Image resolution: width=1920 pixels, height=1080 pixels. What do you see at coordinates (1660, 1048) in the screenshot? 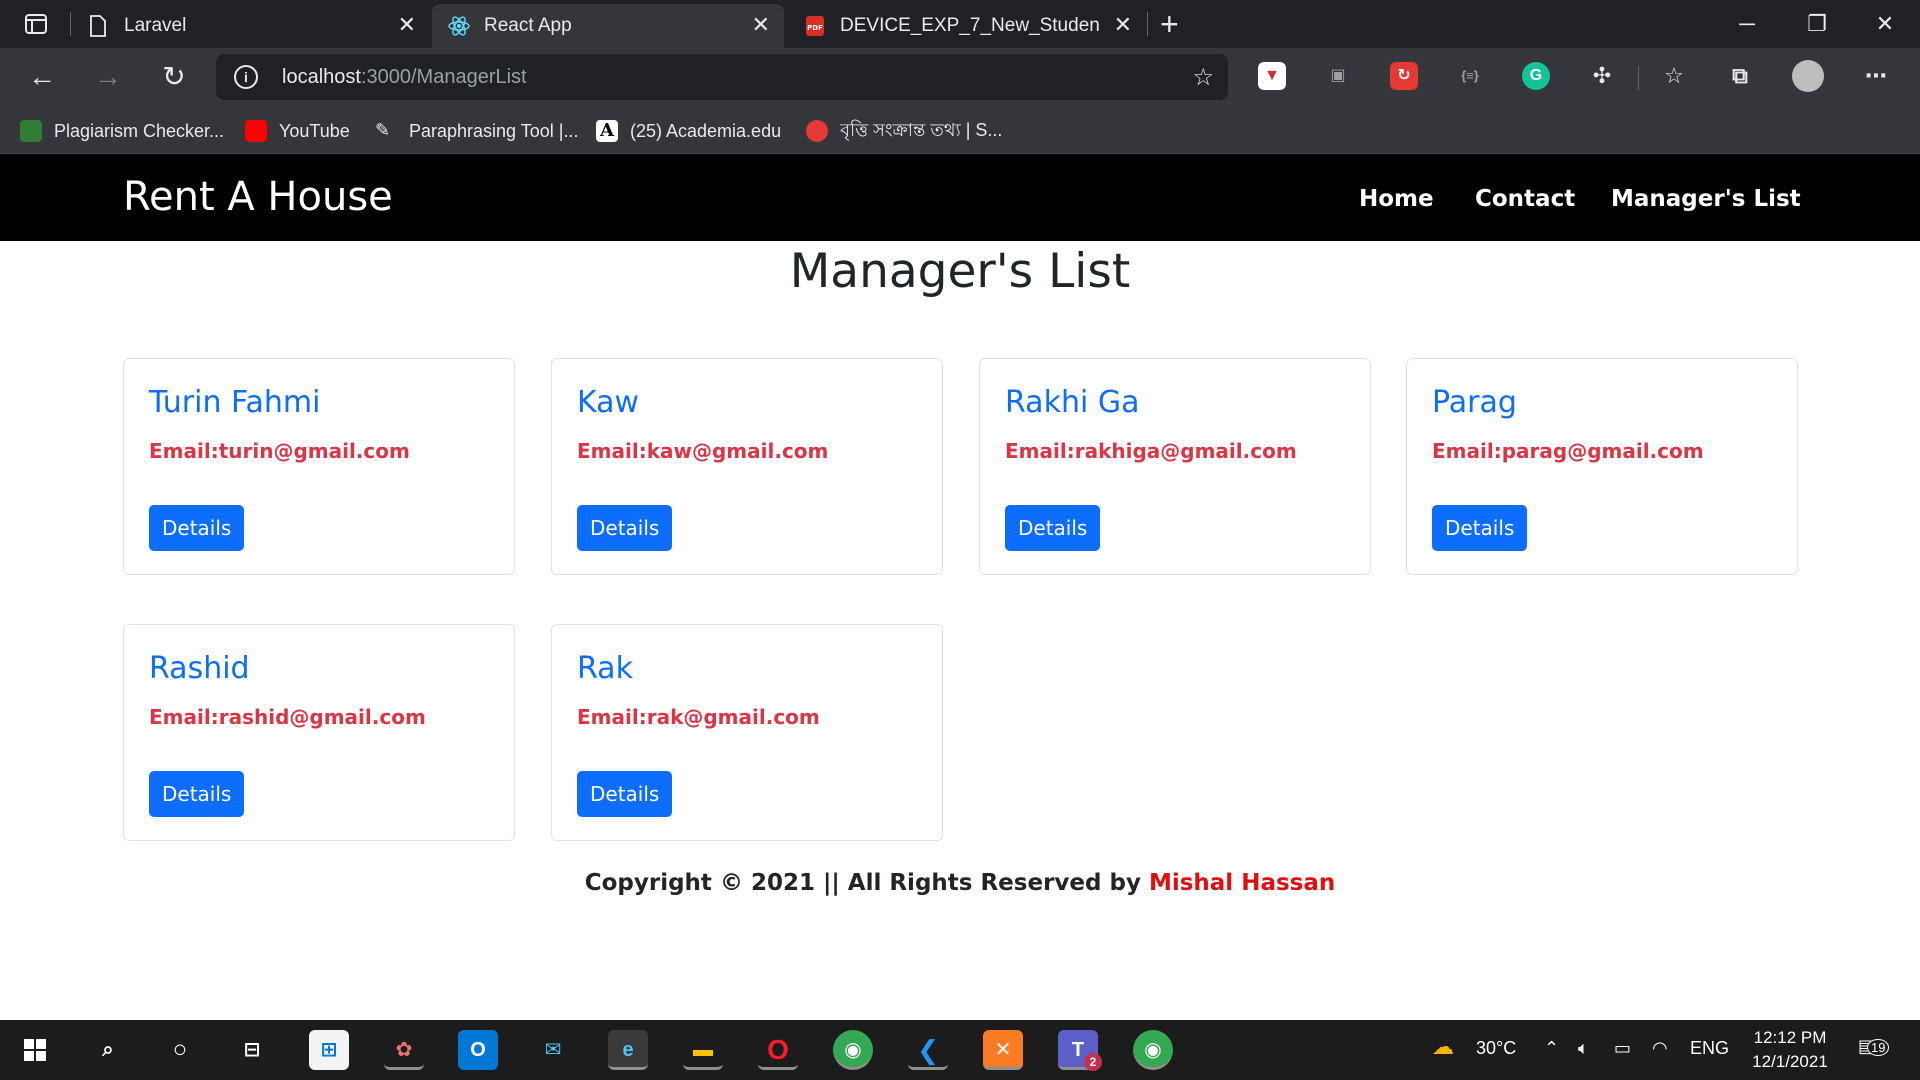
I see `wifi-icon: ◠` at bounding box center [1660, 1048].